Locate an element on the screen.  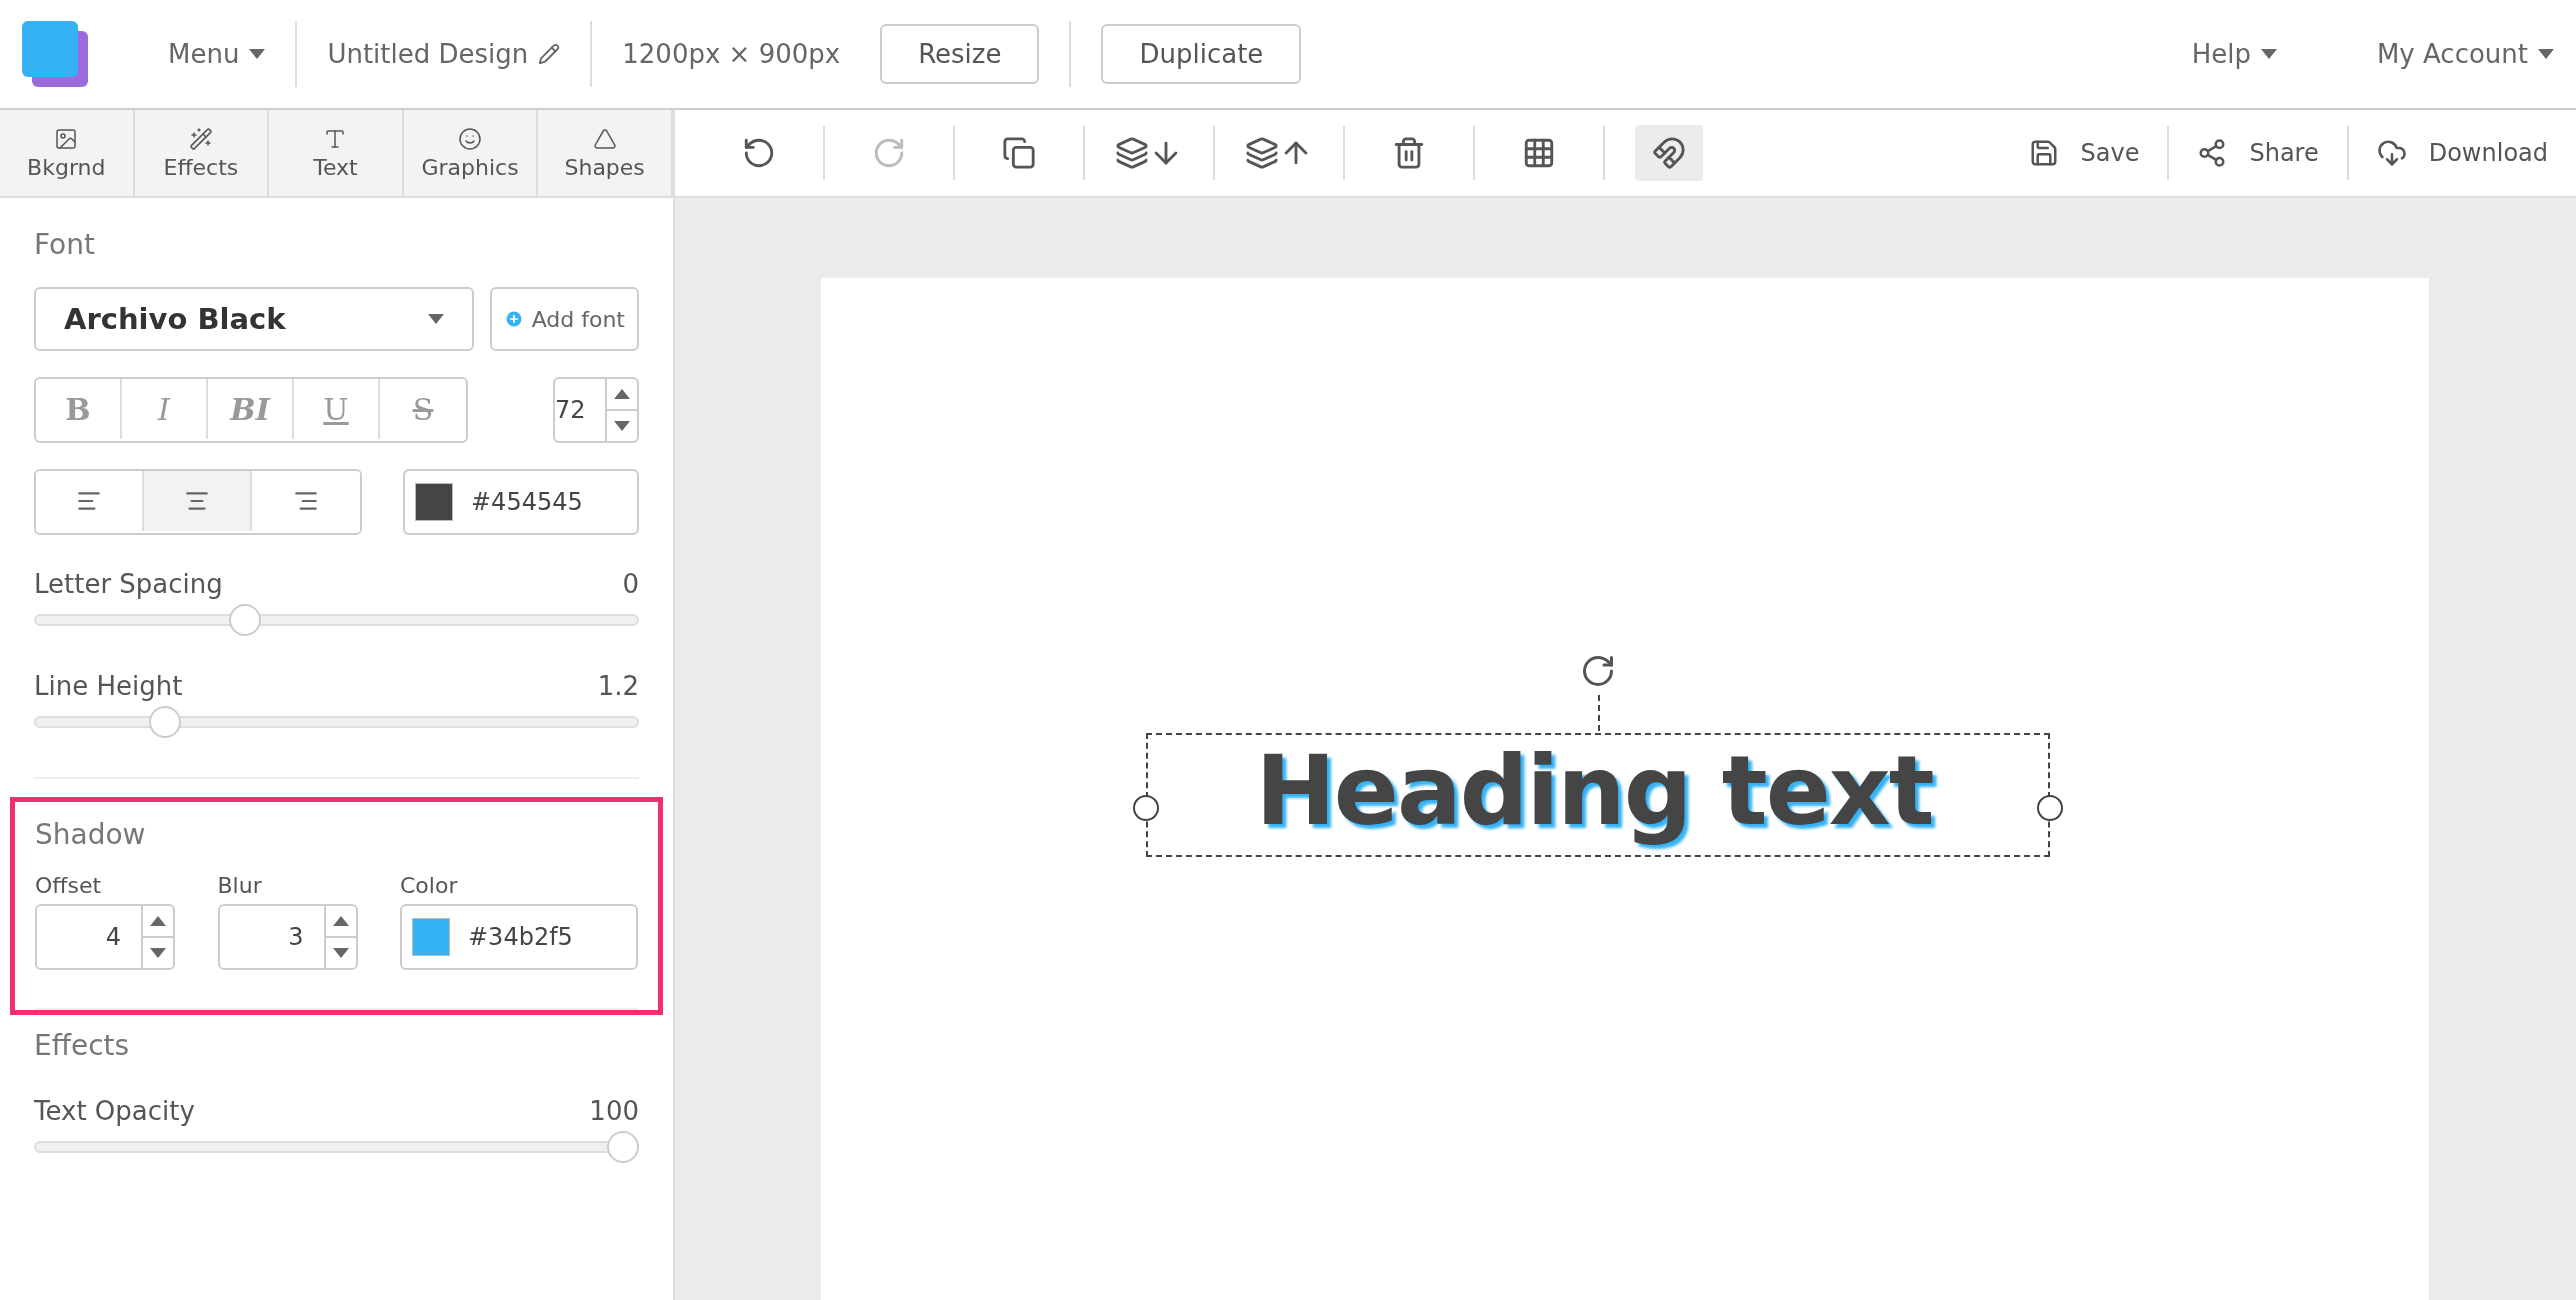
duplicate-button: Duplicate is located at coordinates (1201, 54).